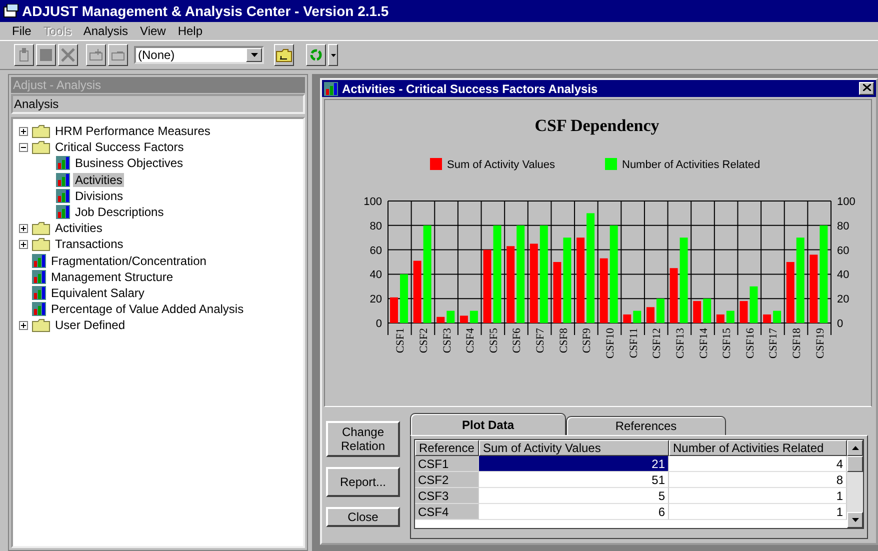  I want to click on row-header: CSF2, so click(447, 480).